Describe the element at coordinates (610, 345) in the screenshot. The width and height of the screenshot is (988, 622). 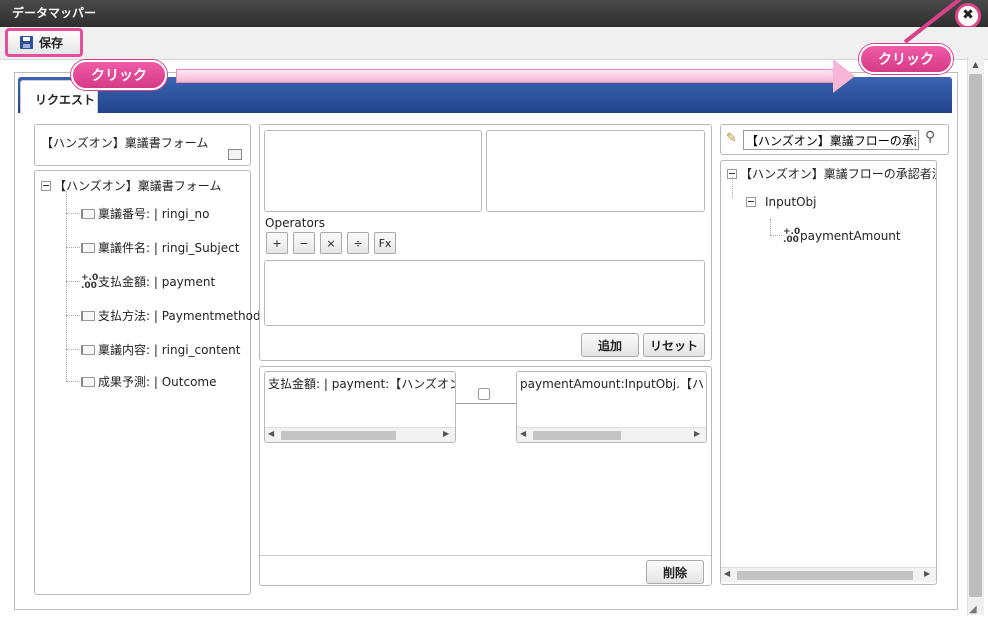
I see `add-button: 追加` at that location.